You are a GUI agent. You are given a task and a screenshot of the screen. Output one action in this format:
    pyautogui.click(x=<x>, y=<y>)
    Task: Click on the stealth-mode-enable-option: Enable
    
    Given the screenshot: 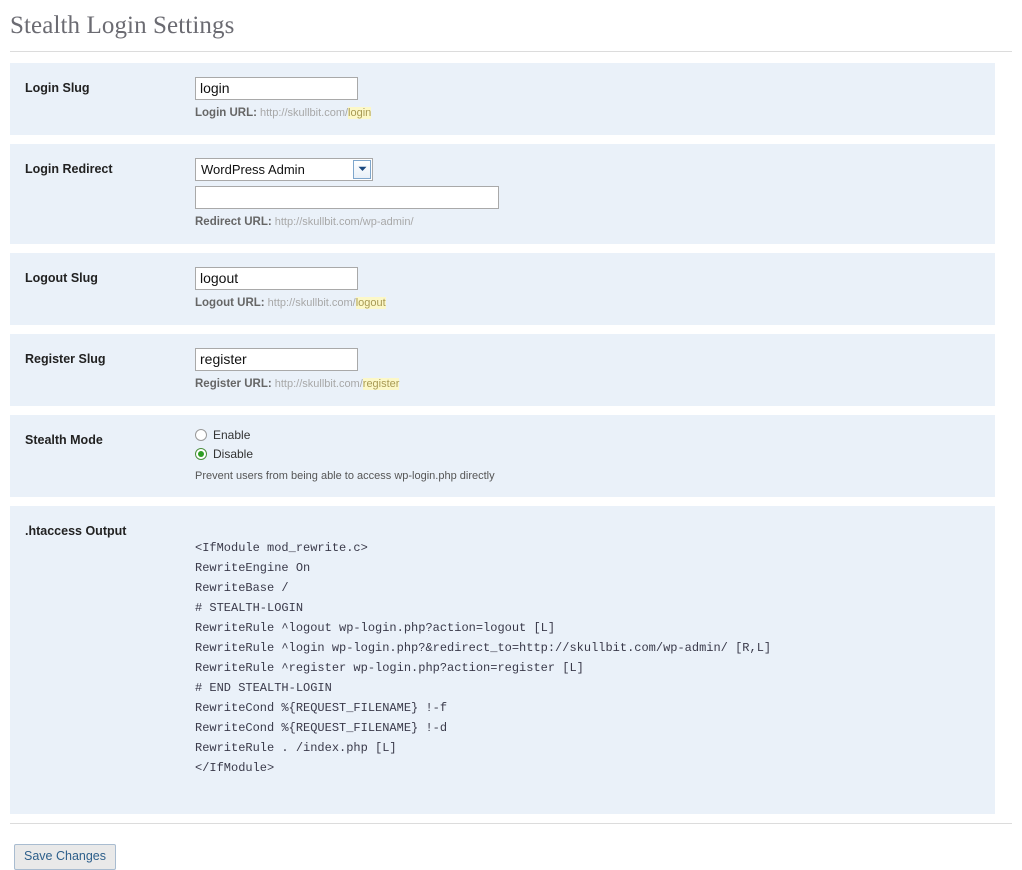 What is the action you would take?
    pyautogui.click(x=590, y=435)
    